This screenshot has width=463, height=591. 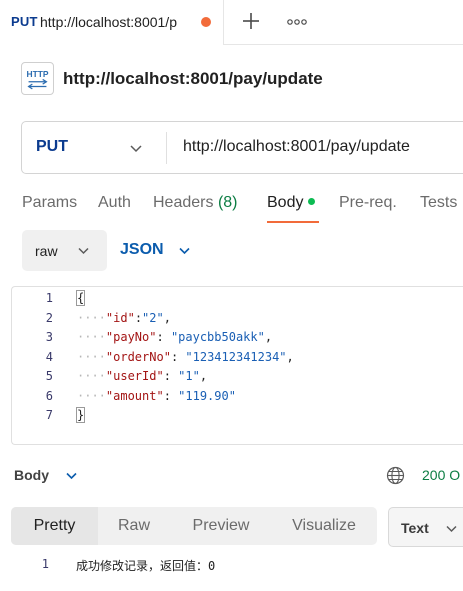 I want to click on json-value: "2", so click(x=153, y=318).